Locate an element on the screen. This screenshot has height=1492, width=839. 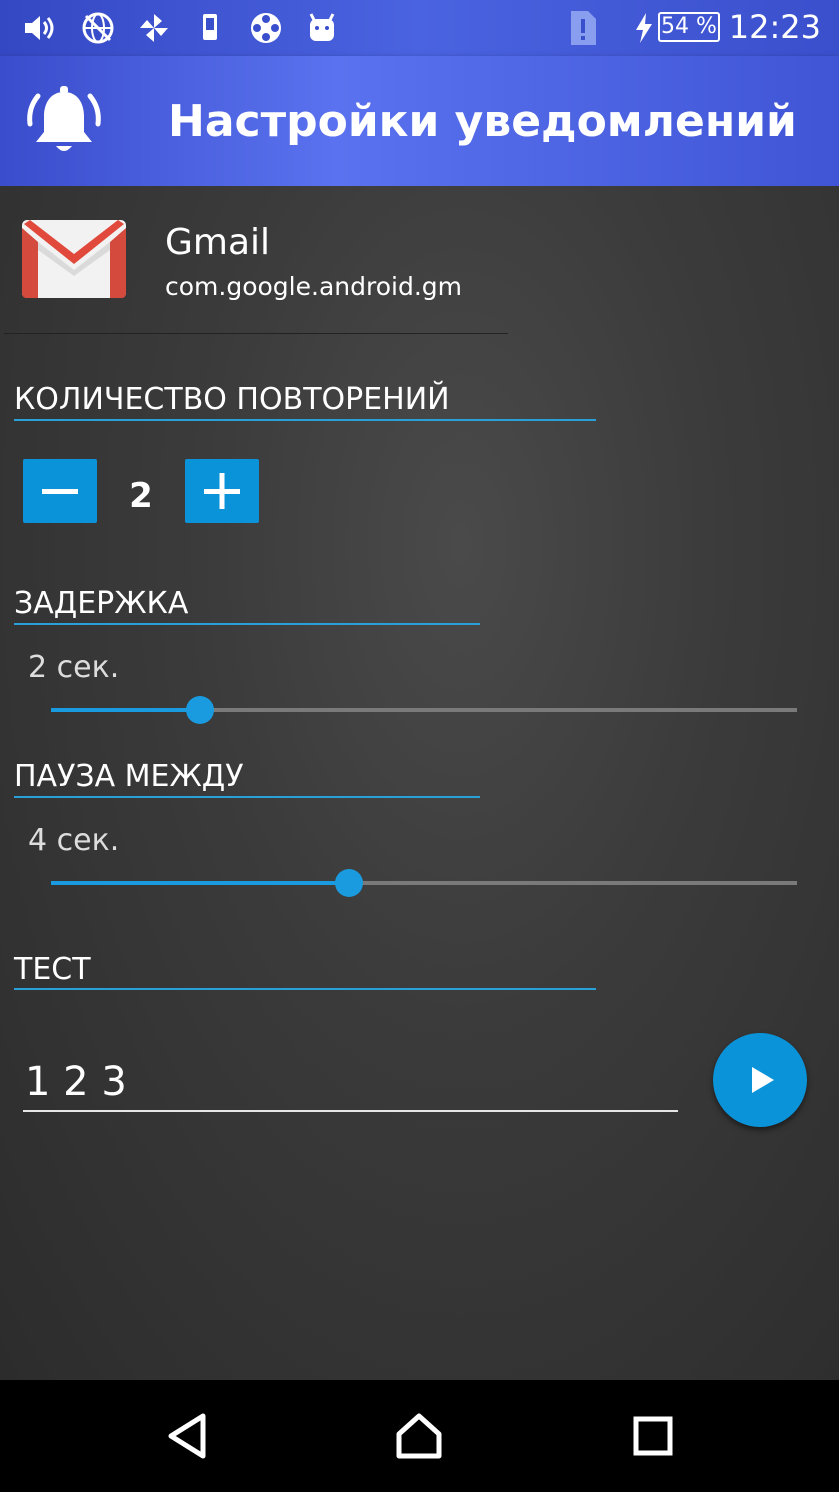
home-button is located at coordinates (419, 1436).